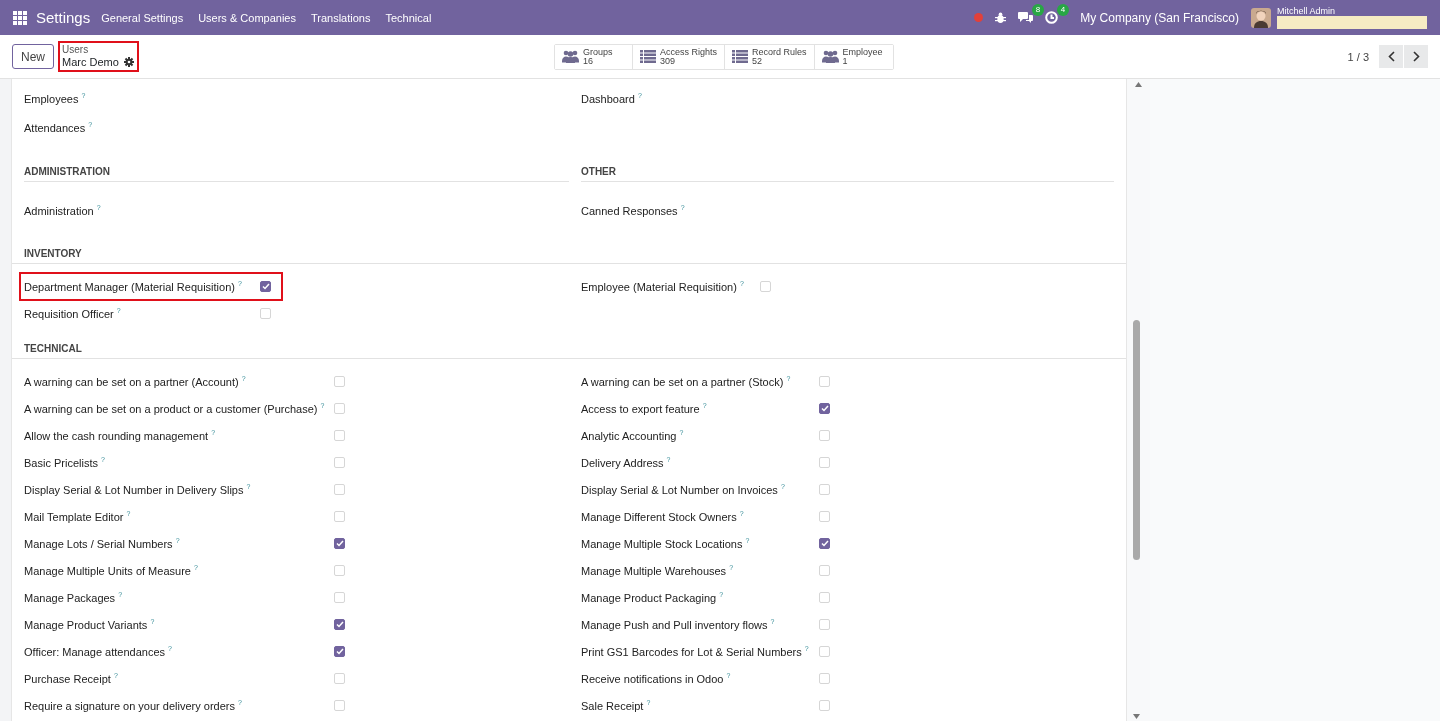  I want to click on chevron-right-icon, so click(1416, 56).